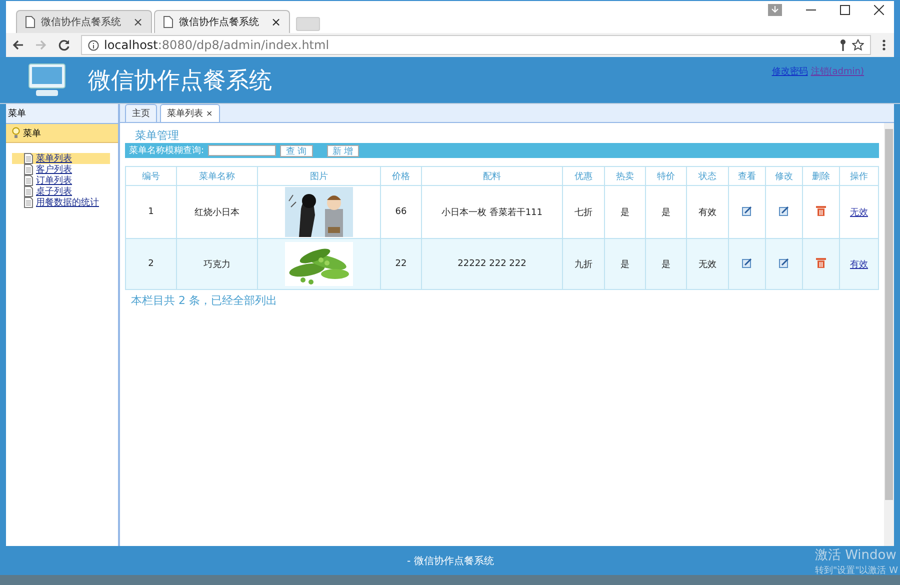  I want to click on close-icon, so click(879, 10).